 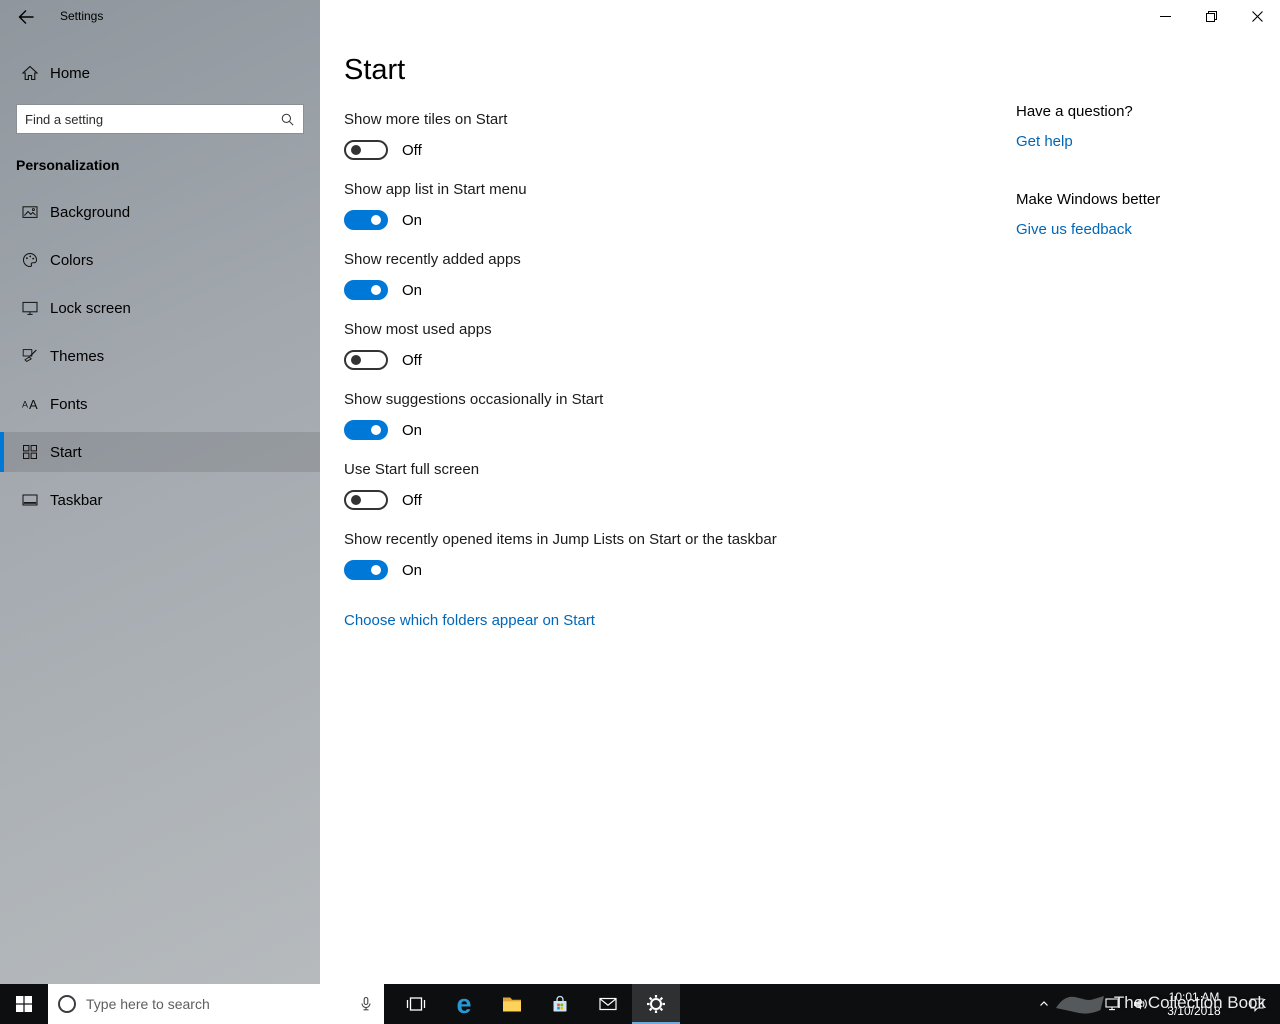 What do you see at coordinates (82, 16) in the screenshot?
I see `window-title: Settings` at bounding box center [82, 16].